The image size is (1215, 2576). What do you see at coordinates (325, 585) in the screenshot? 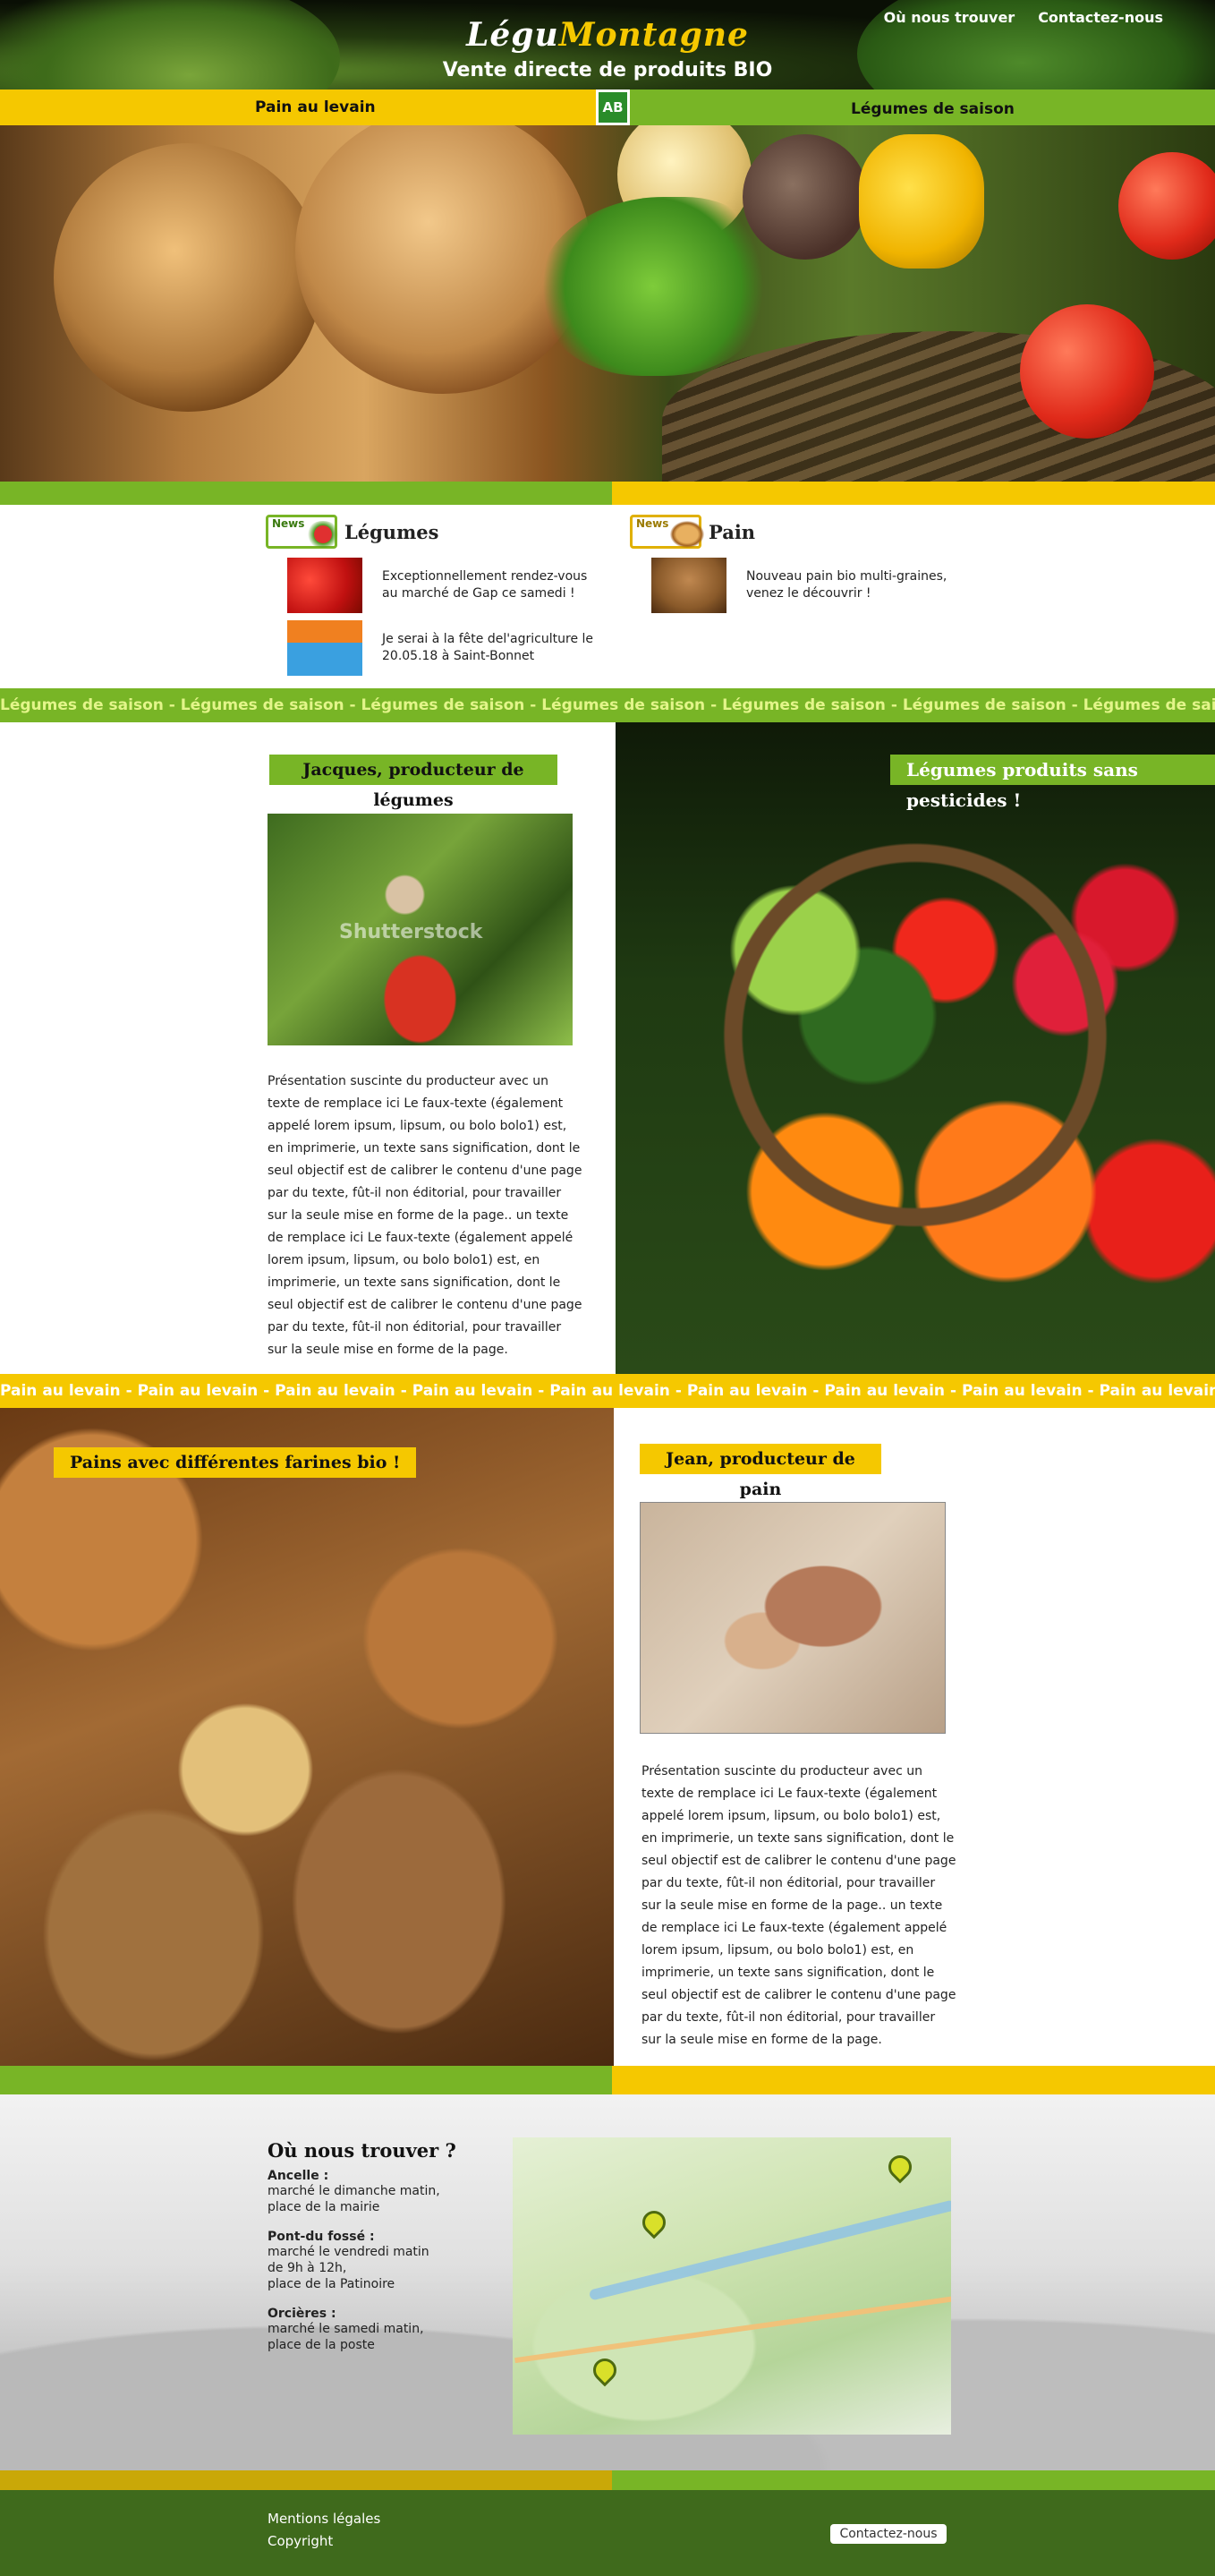
I see `tomatoes-thumbnail` at bounding box center [325, 585].